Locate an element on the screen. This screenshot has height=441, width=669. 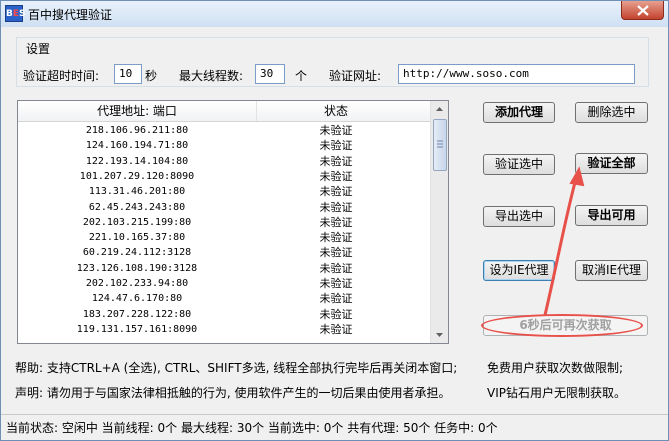
grip-icon is located at coordinates (440, 144).